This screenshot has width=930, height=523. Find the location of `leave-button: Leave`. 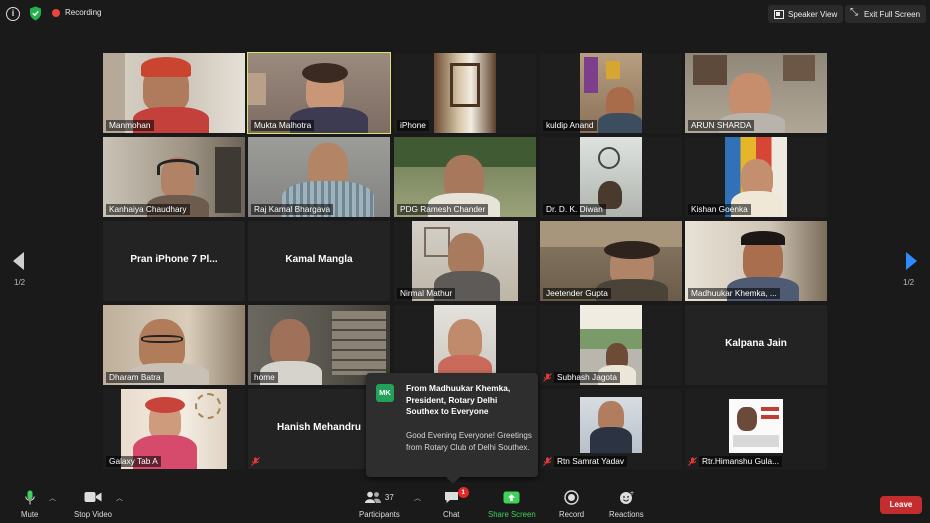

leave-button: Leave is located at coordinates (901, 505).